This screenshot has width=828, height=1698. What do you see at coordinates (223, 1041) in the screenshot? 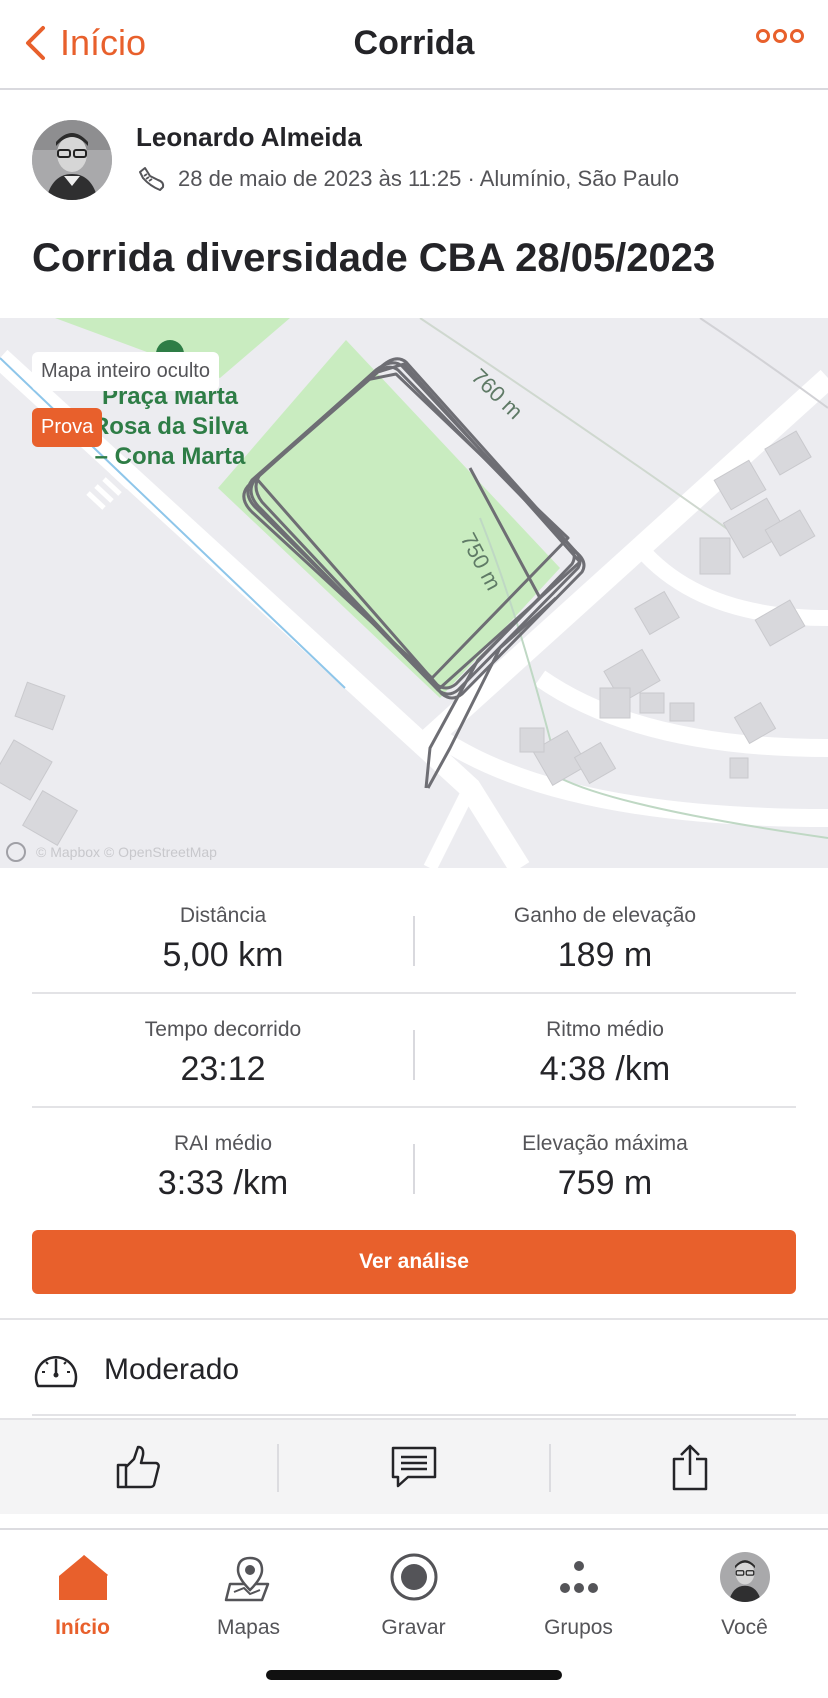
I see `stat-elapsed-time: Tempo decorrido 23:12` at bounding box center [223, 1041].